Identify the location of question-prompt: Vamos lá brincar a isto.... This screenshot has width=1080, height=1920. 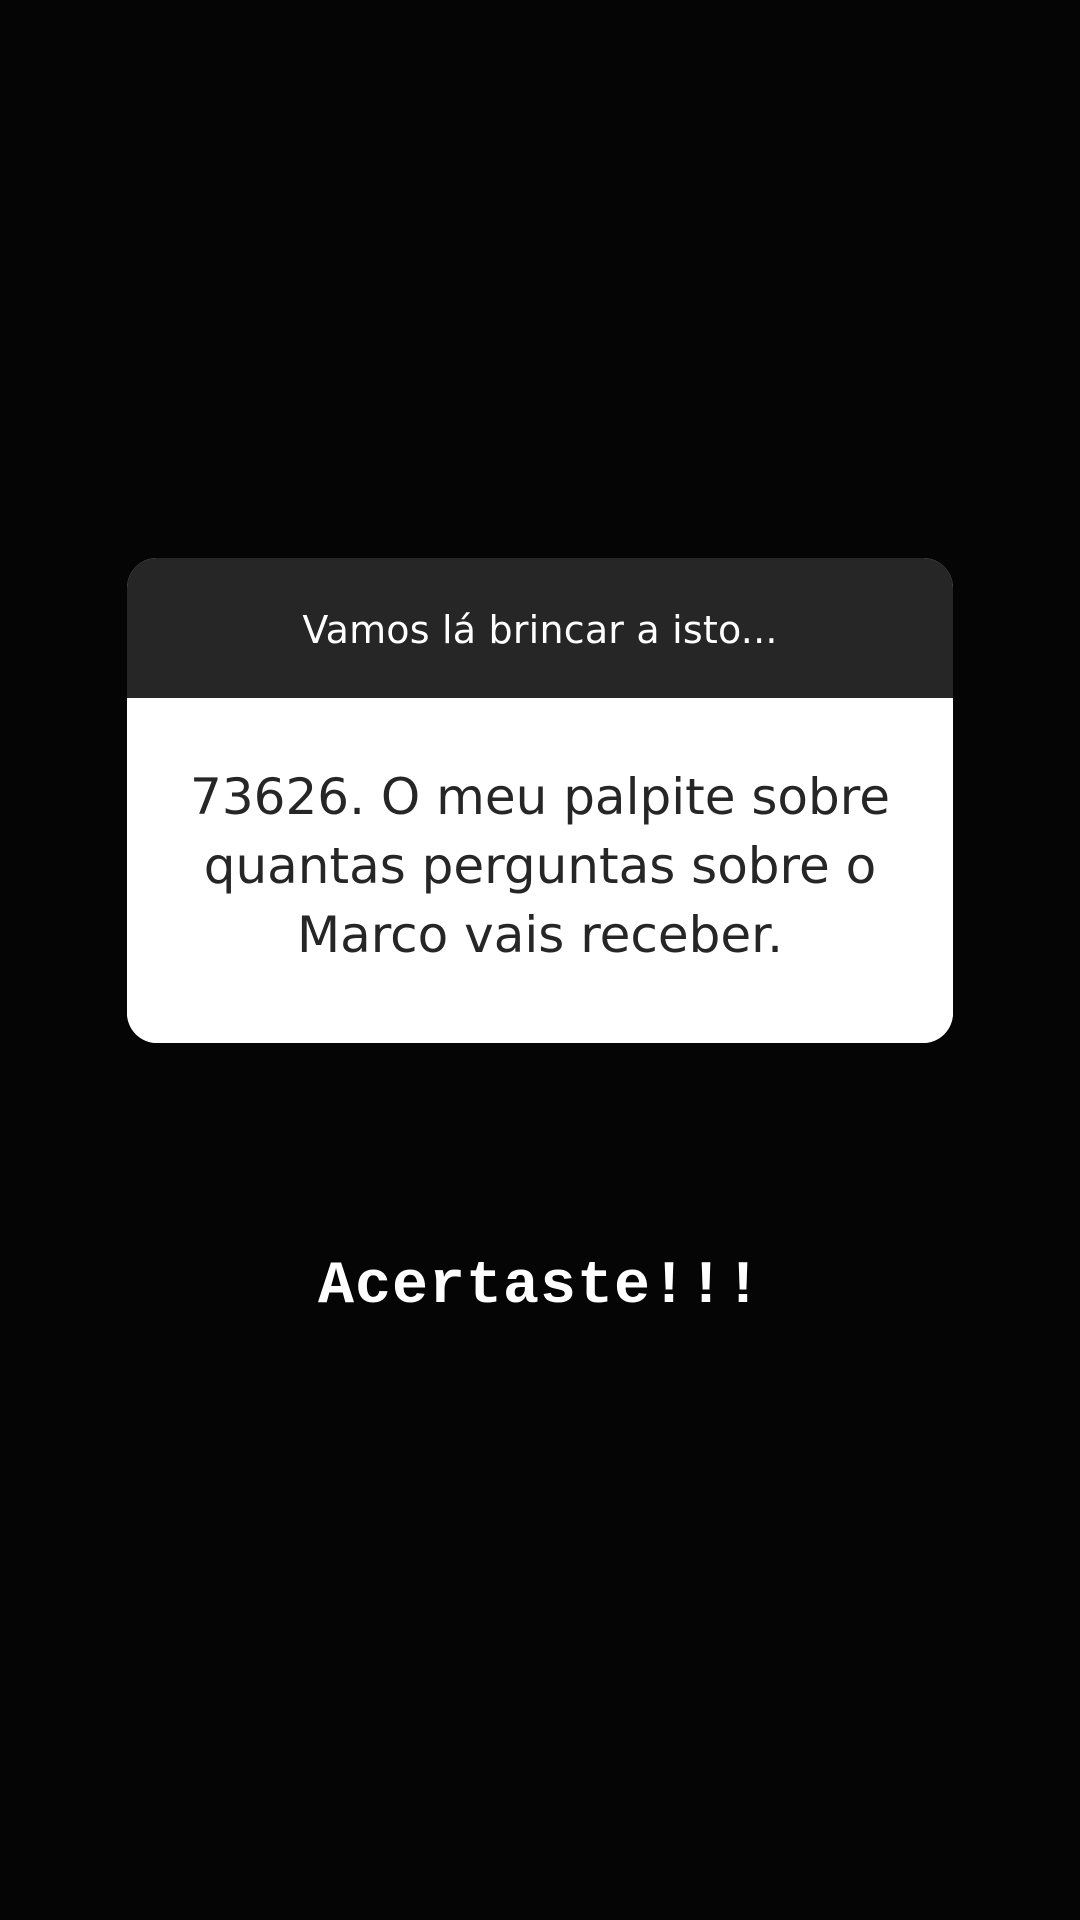
(540, 630).